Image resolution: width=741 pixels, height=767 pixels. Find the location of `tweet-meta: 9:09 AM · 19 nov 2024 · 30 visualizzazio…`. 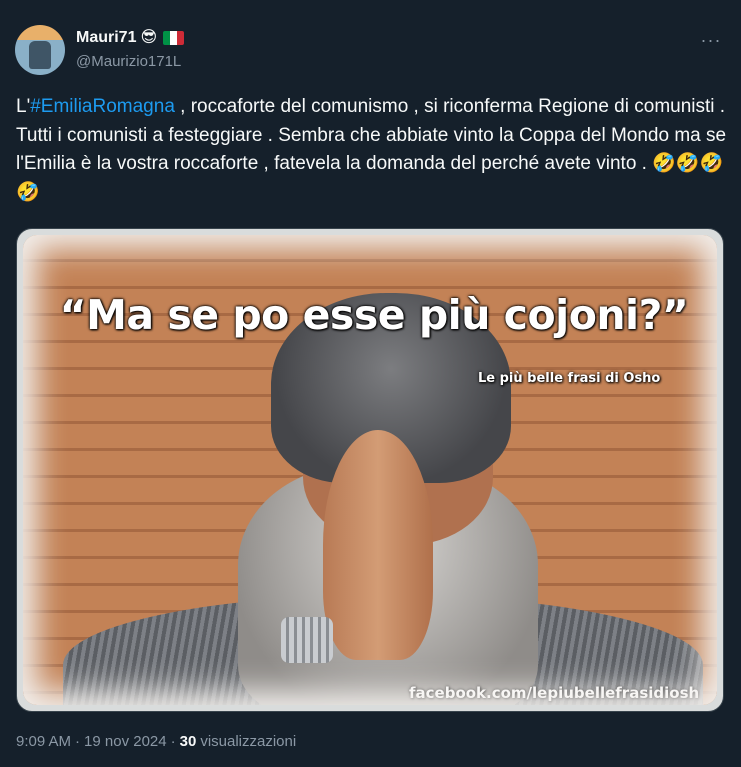

tweet-meta: 9:09 AM · 19 nov 2024 · 30 visualizzazio… is located at coordinates (156, 741).